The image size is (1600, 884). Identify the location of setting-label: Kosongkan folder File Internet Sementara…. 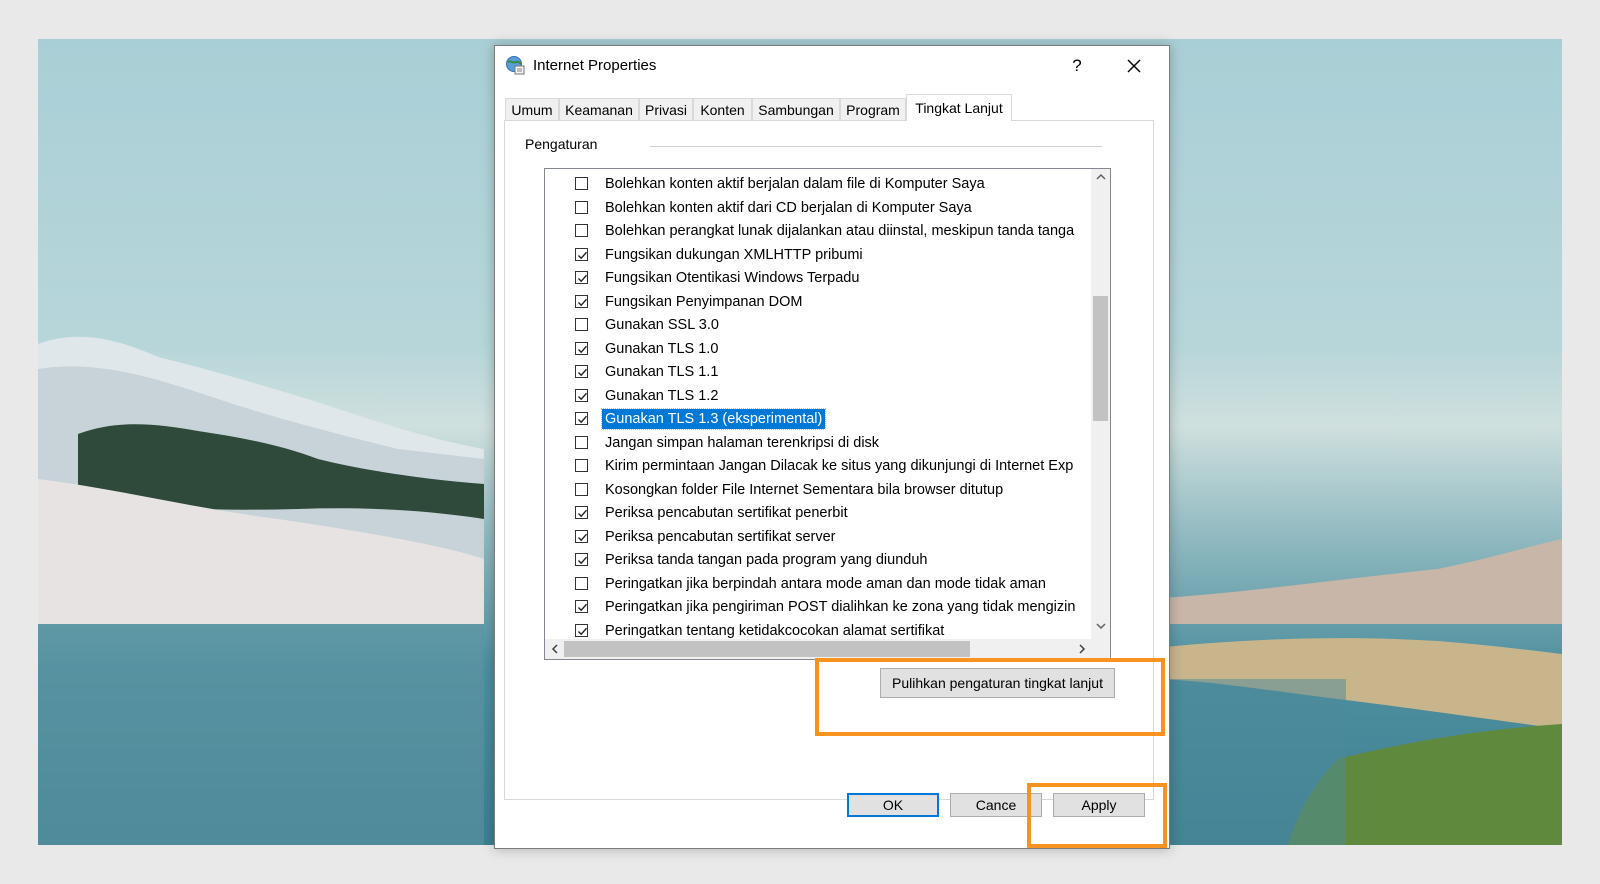
(804, 489).